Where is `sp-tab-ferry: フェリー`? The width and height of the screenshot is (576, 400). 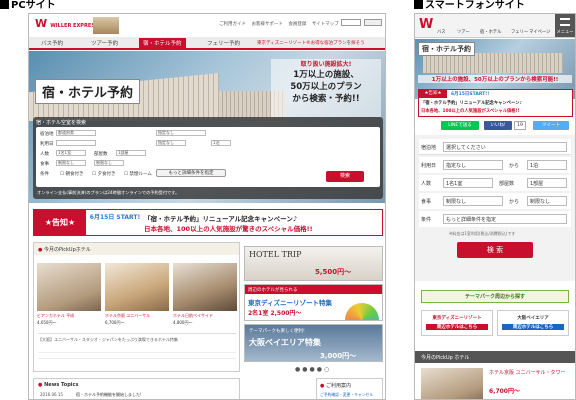
sp-tab-ferry: フェリー is located at coordinates (519, 32).